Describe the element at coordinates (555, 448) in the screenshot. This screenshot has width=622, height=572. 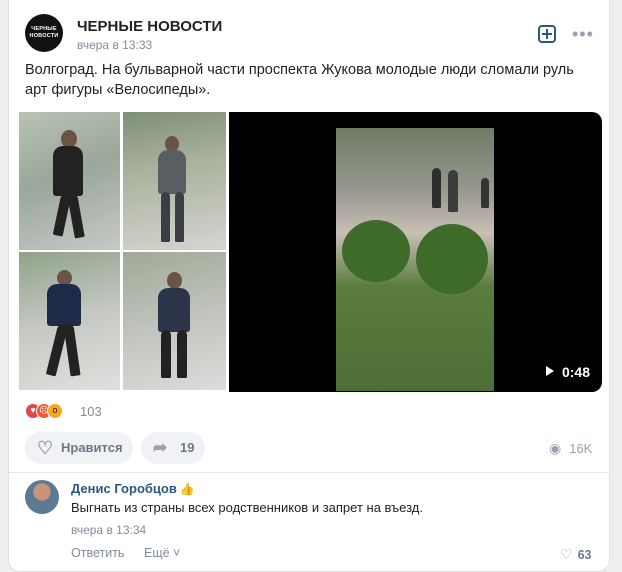
I see `eye-icon: ◉` at that location.